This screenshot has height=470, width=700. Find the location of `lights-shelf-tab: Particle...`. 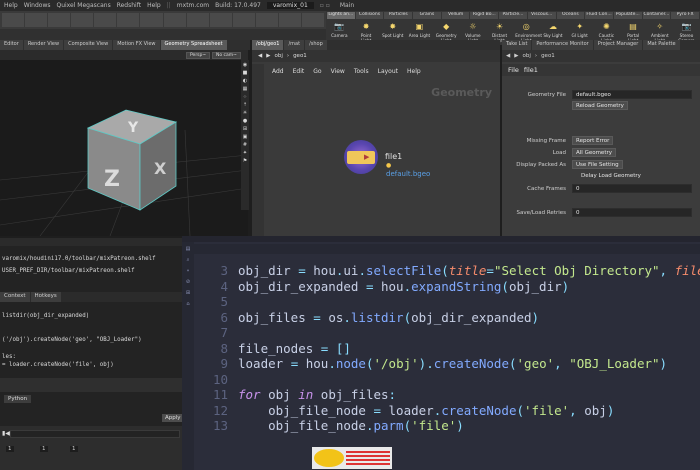

lights-shelf-tab: Particle... is located at coordinates (513, 15).